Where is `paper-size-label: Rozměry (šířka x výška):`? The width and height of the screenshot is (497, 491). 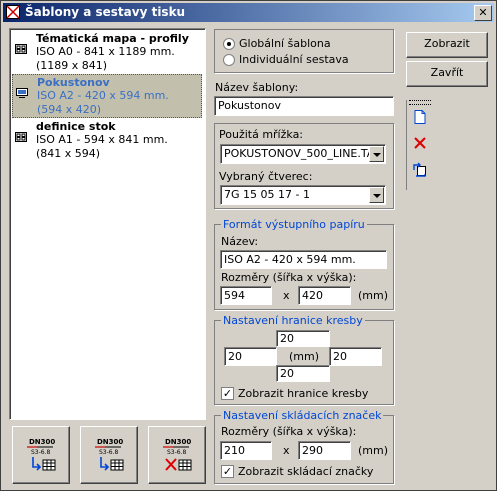 paper-size-label: Rozměry (šířka x výška): is located at coordinates (289, 277).